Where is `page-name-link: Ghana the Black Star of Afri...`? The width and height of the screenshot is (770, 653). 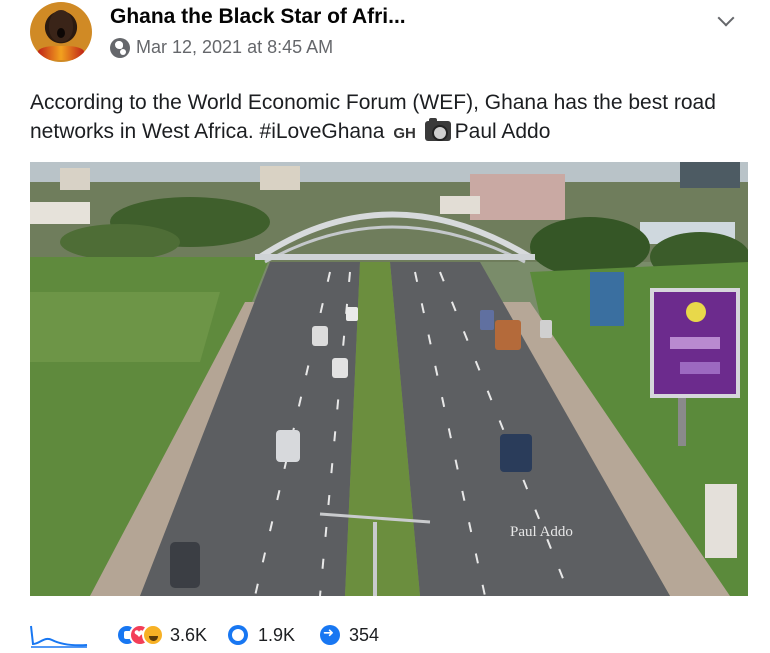
page-name-link: Ghana the Black Star of Afri... is located at coordinates (258, 17).